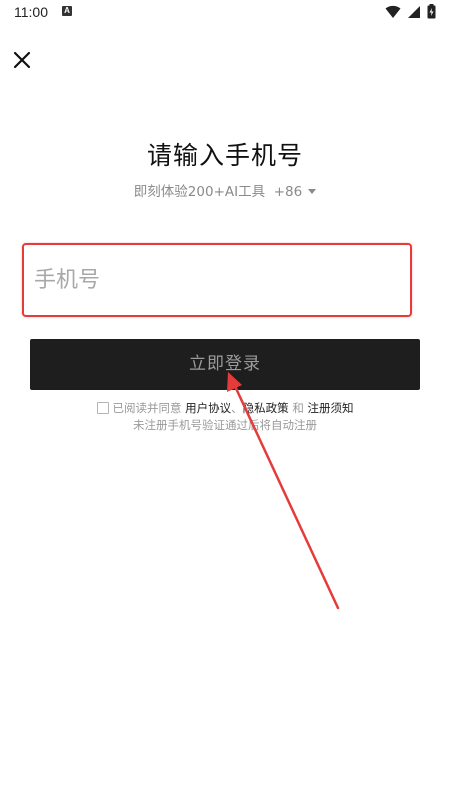  I want to click on user-agreement-link: 用户协议, so click(208, 408).